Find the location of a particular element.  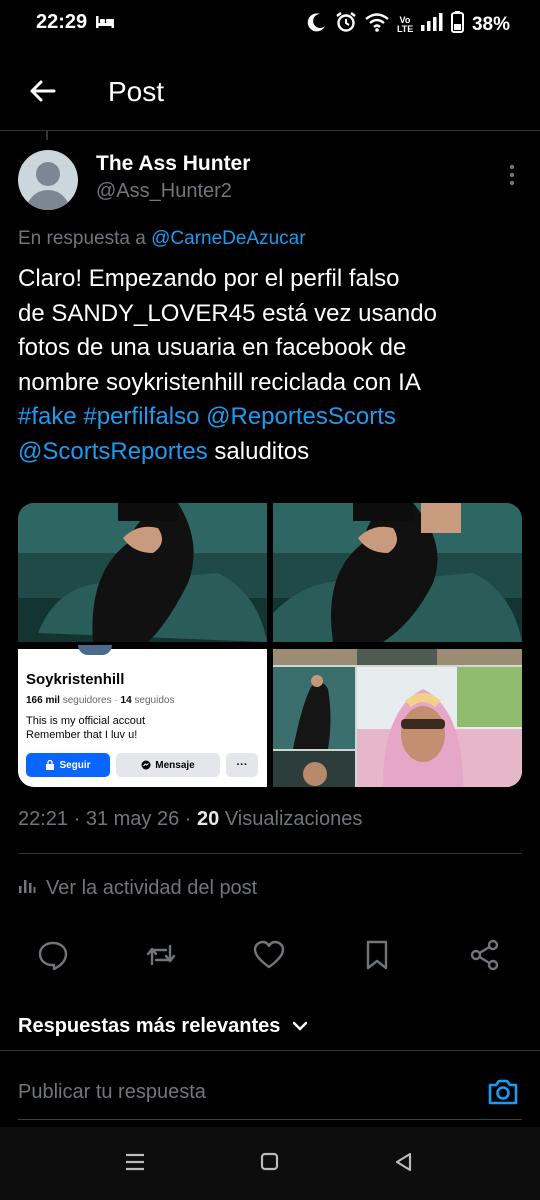

post-header: Post is located at coordinates (270, 95).